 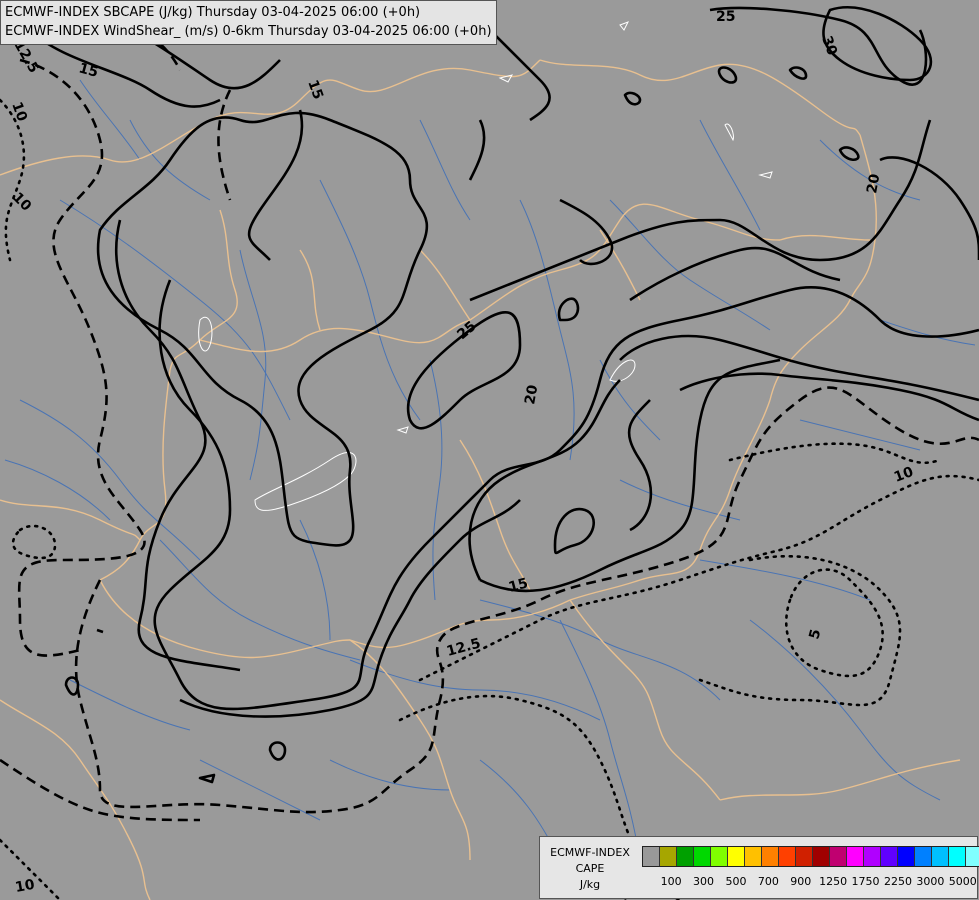 What do you see at coordinates (725, 17) in the screenshot?
I see `contour-label-25-top: 25` at bounding box center [725, 17].